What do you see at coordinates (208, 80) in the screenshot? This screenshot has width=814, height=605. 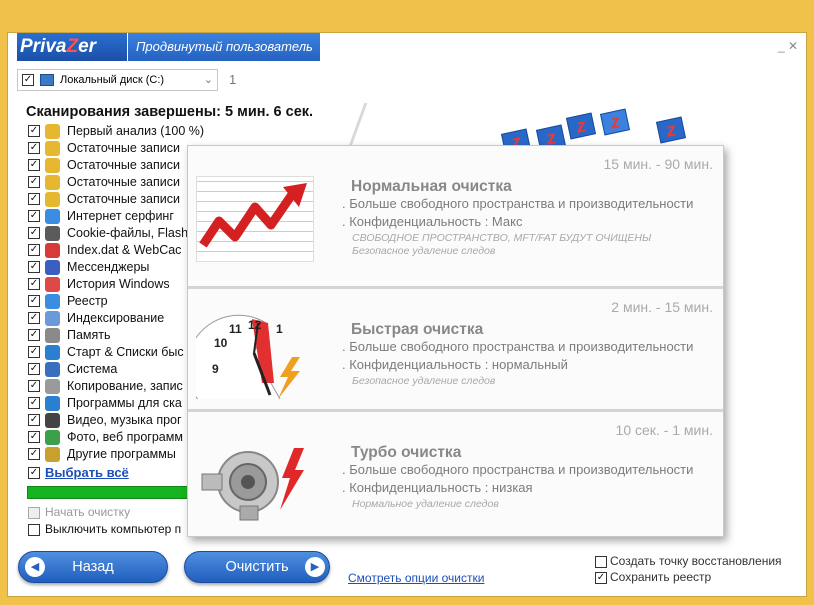 I see `chevron-down-icon: ⌄` at bounding box center [208, 80].